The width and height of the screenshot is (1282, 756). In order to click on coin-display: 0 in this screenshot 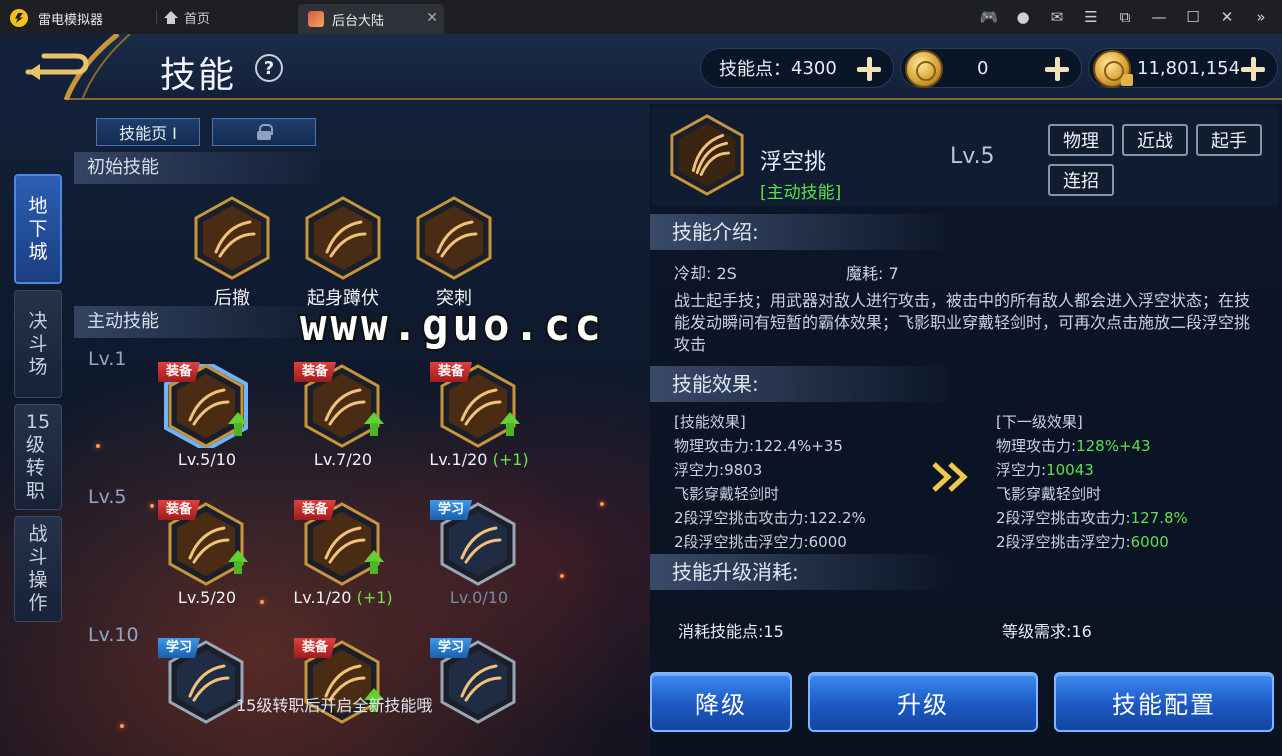, I will do `click(991, 68)`.